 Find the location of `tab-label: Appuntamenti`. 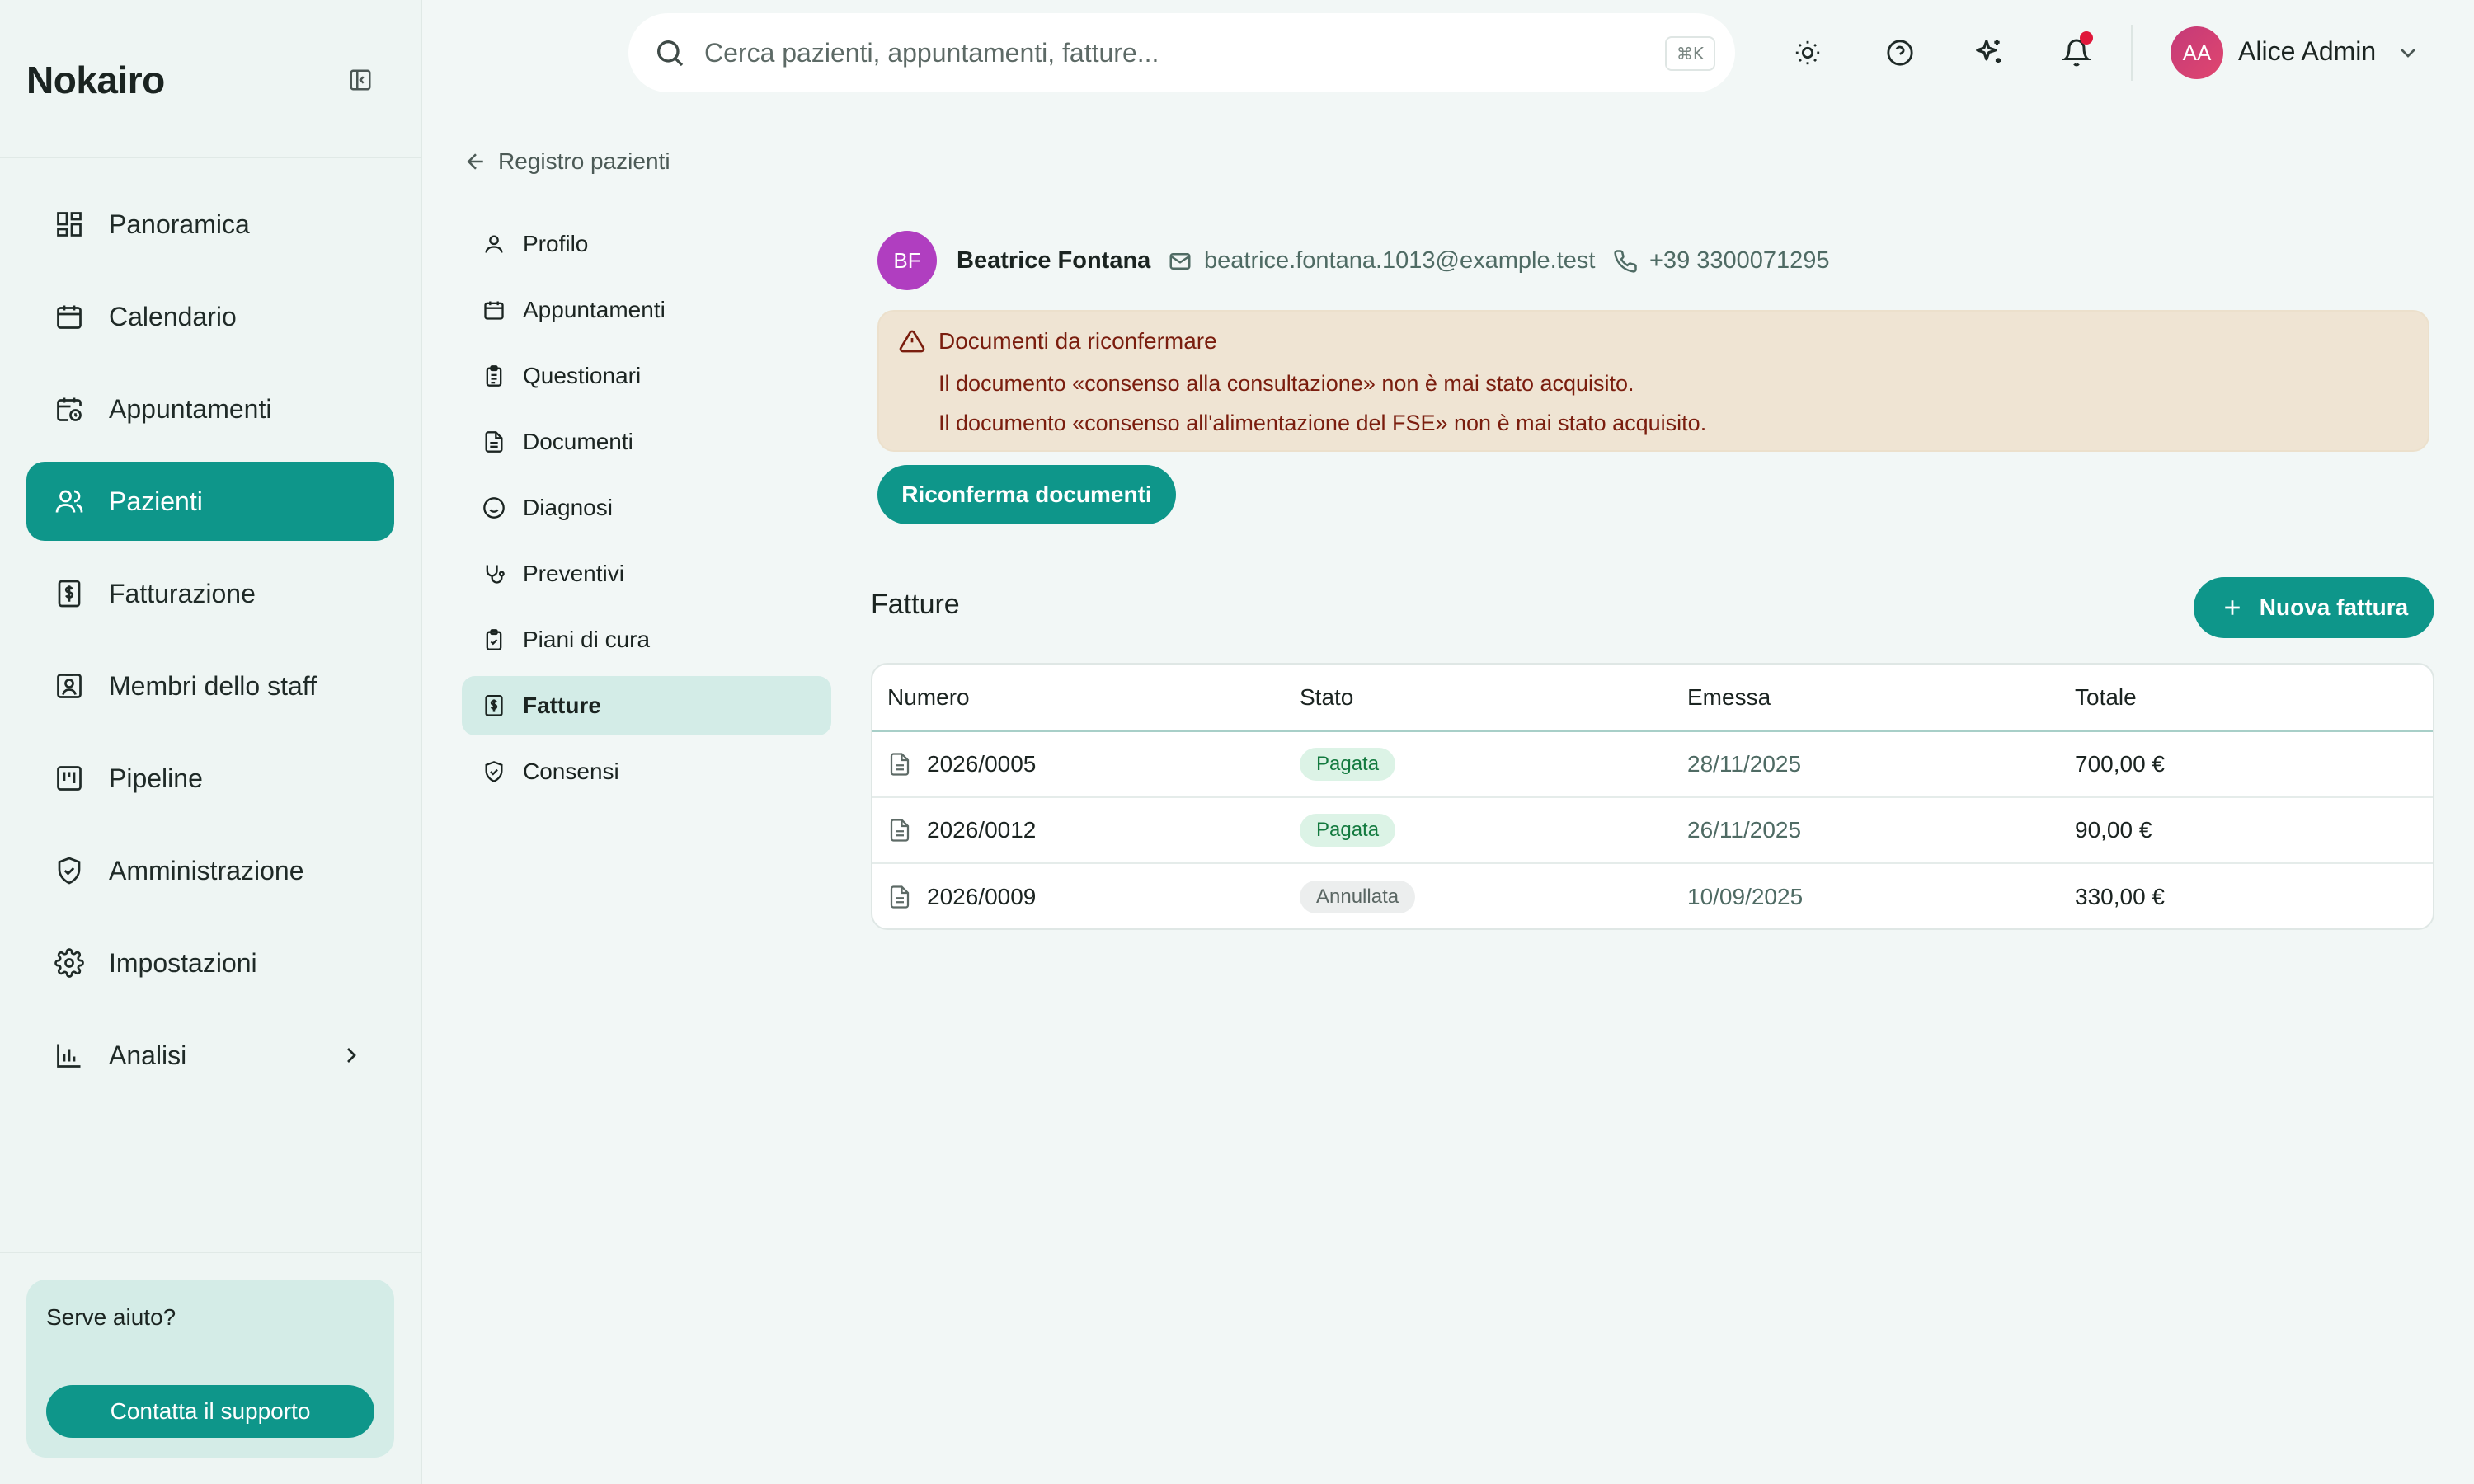

tab-label: Appuntamenti is located at coordinates (594, 309).